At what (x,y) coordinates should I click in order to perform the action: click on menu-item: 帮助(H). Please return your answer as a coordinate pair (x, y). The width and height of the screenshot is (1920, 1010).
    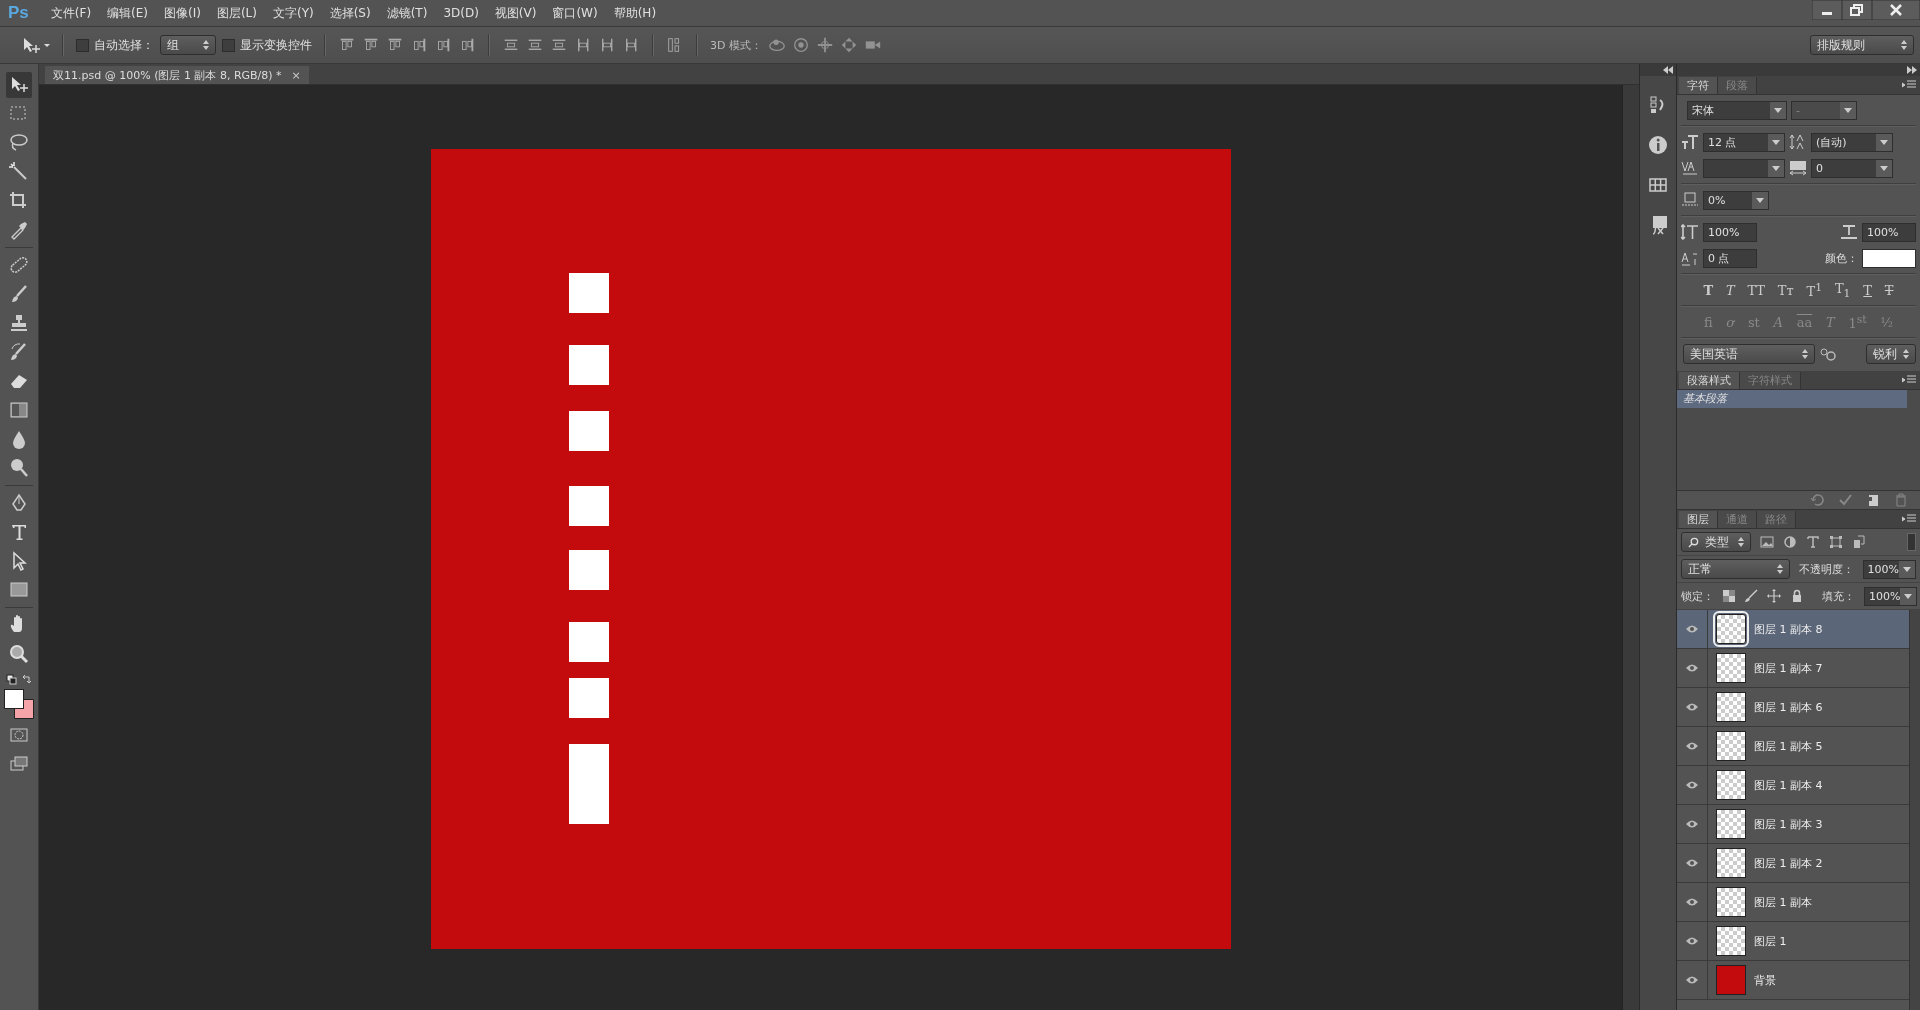
    Looking at the image, I should click on (635, 13).